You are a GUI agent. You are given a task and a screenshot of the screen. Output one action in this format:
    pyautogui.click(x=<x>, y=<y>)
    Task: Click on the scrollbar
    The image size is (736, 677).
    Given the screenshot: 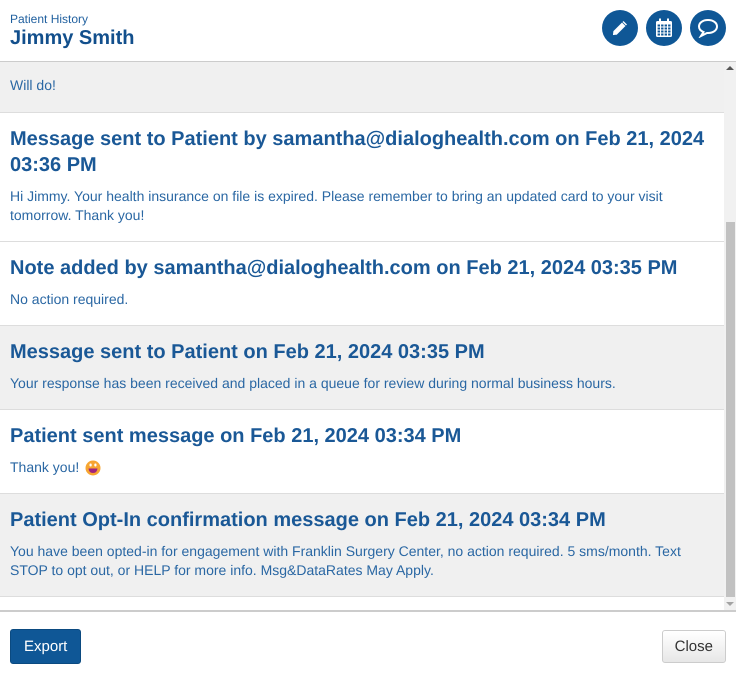 What is the action you would take?
    pyautogui.click(x=730, y=336)
    